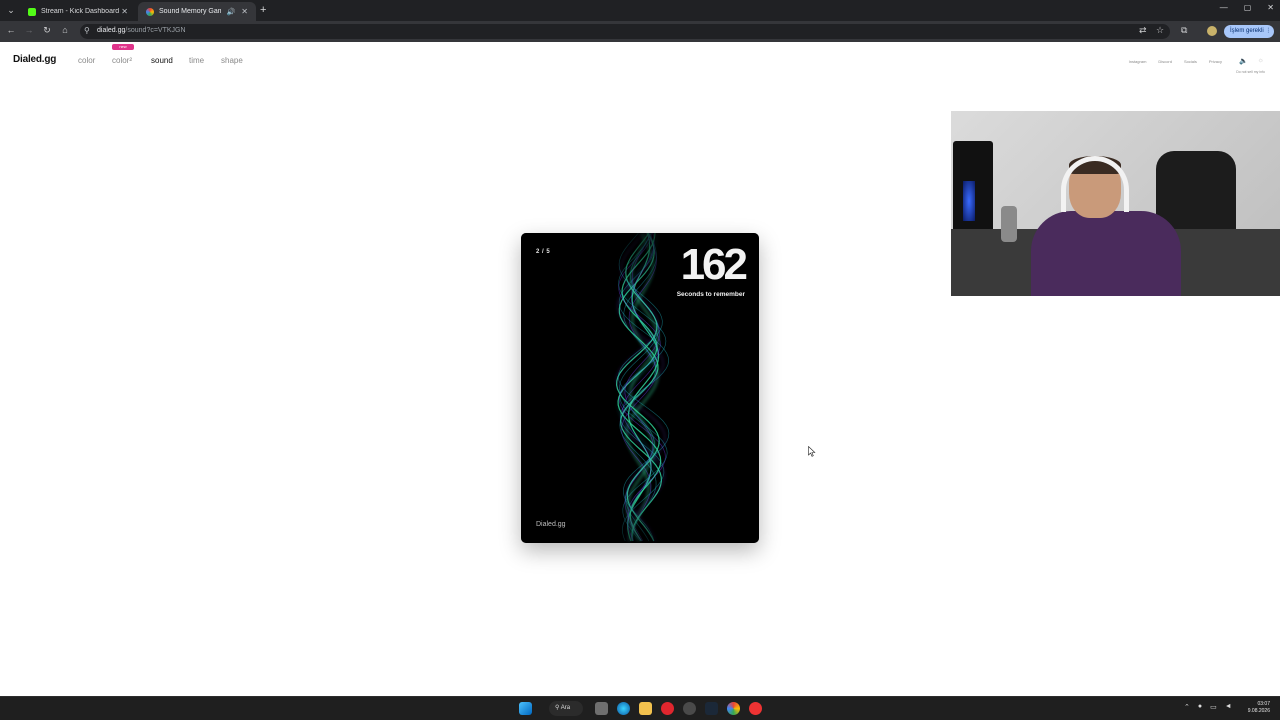  Describe the element at coordinates (543, 252) in the screenshot. I see `round-progress: 2 / 5` at that location.